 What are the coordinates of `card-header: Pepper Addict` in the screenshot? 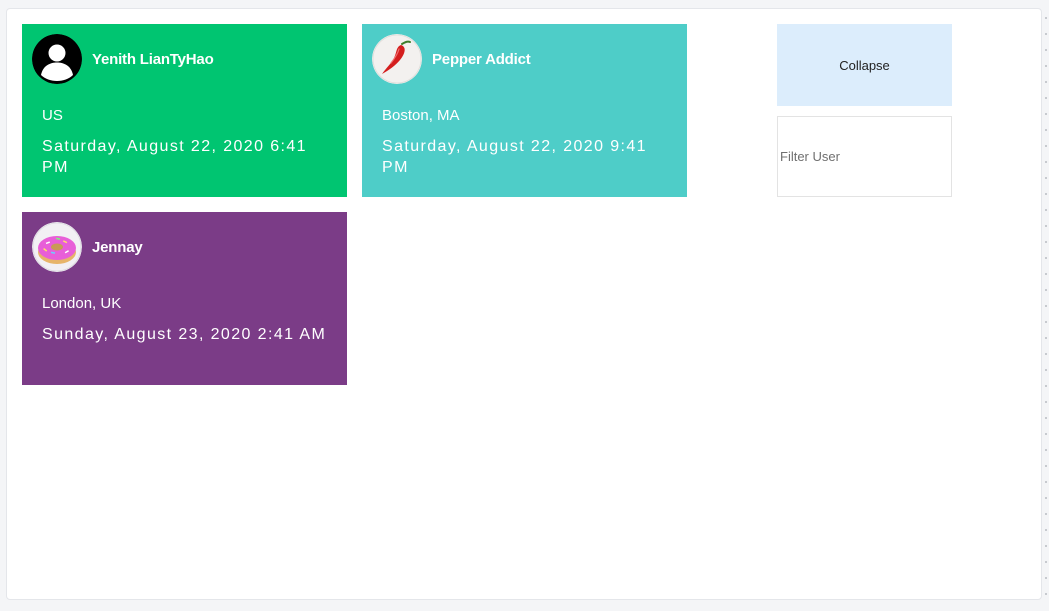 It's located at (451, 59).